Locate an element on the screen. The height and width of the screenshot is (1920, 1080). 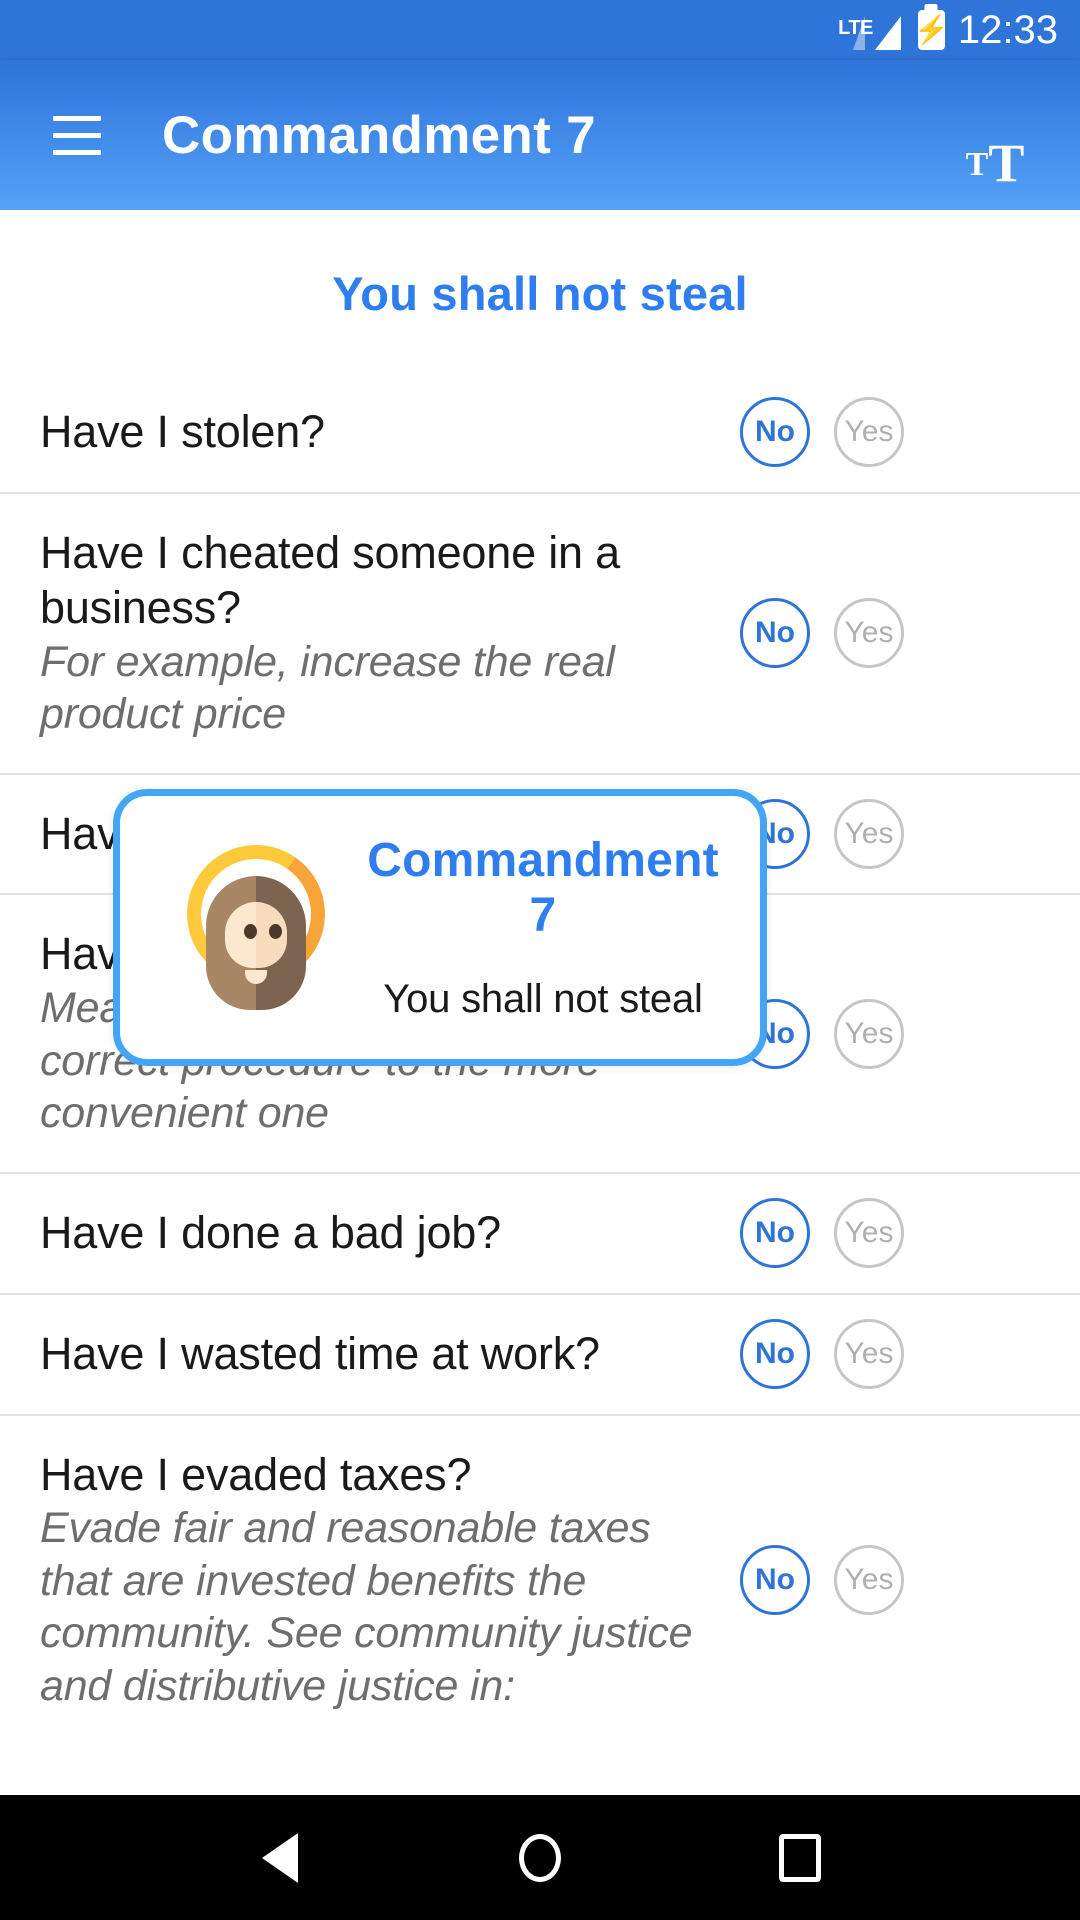
status-bar: LTE ⚡ 12:33 is located at coordinates (540, 30).